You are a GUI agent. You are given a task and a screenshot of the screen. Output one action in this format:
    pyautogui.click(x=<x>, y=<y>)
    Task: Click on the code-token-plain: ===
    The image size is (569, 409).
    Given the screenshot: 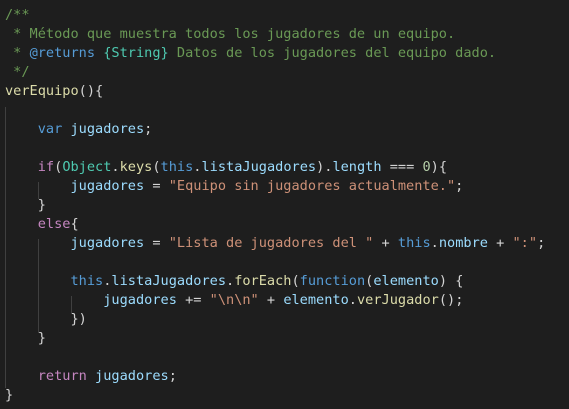 What is the action you would take?
    pyautogui.click(x=402, y=167)
    